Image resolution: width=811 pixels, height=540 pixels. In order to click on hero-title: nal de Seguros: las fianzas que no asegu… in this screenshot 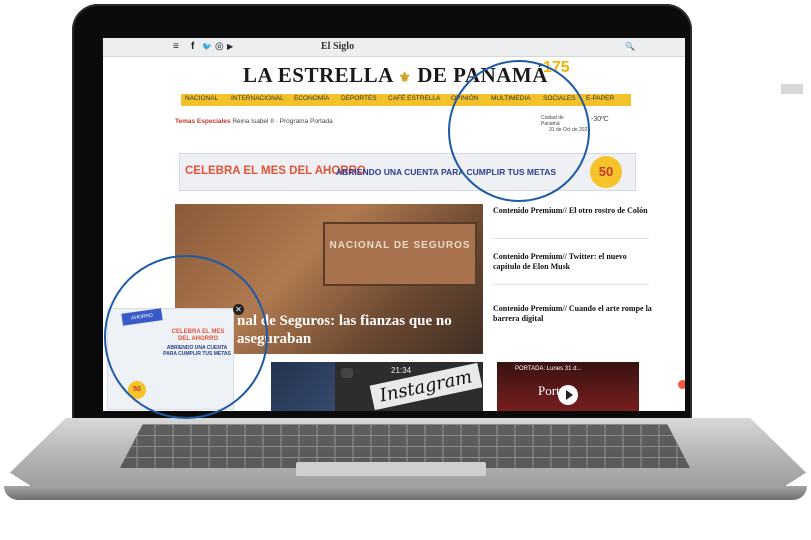, I will do `click(357, 330)`.